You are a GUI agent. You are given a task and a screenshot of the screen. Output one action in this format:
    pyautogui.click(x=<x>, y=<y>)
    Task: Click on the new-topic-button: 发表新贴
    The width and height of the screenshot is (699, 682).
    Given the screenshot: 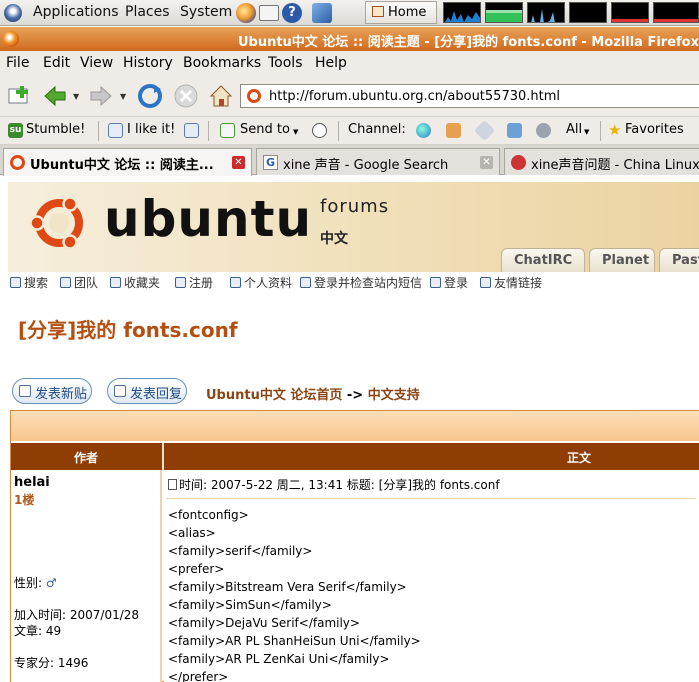 What is the action you would take?
    pyautogui.click(x=52, y=391)
    